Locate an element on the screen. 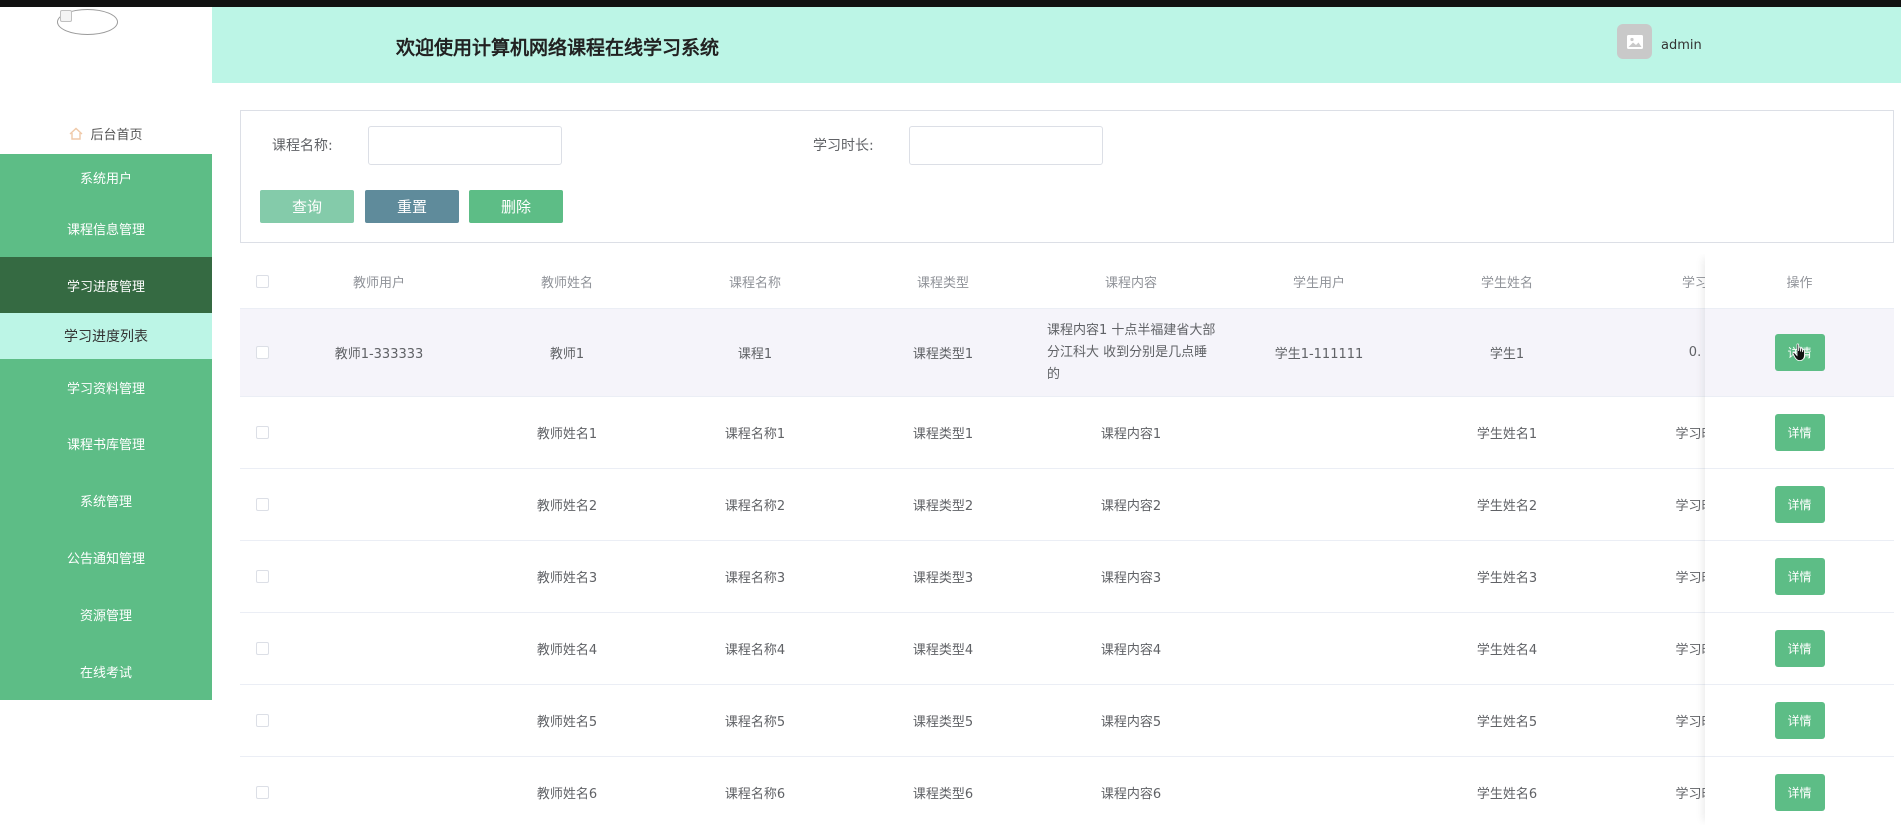  table-cell: 课程内容1 is located at coordinates (1131, 434).